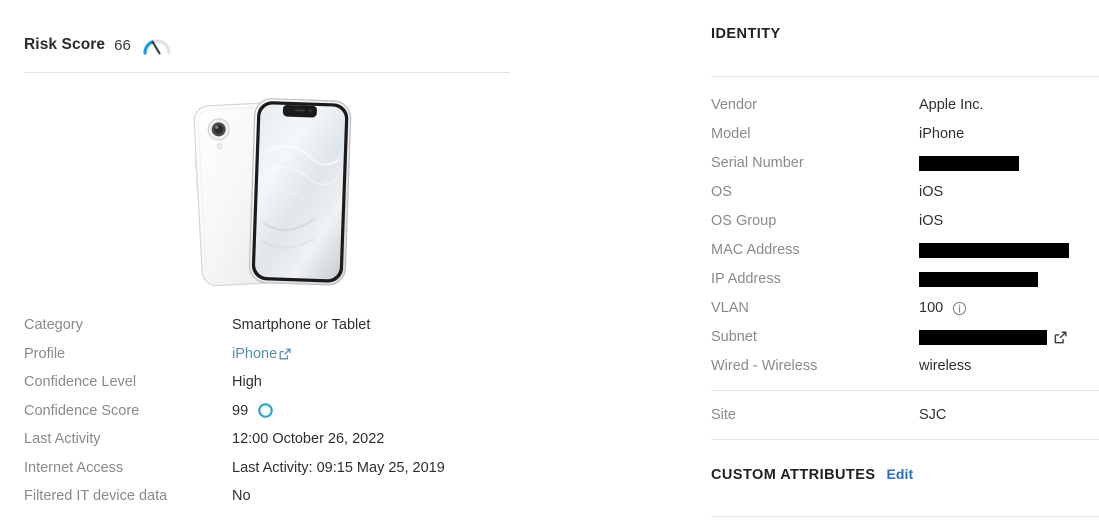 The image size is (1099, 532). I want to click on identity-label: OS Group, so click(744, 221).